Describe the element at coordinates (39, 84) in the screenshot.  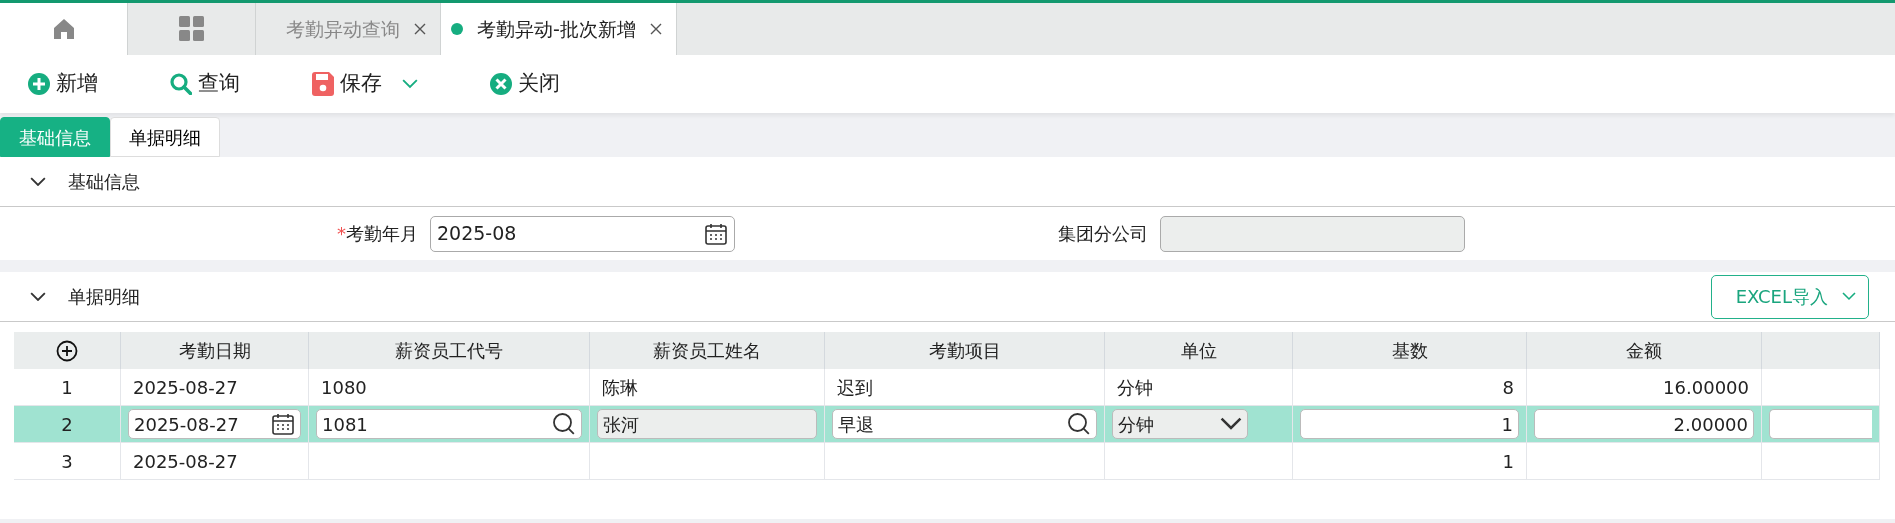
I see `add-icon` at that location.